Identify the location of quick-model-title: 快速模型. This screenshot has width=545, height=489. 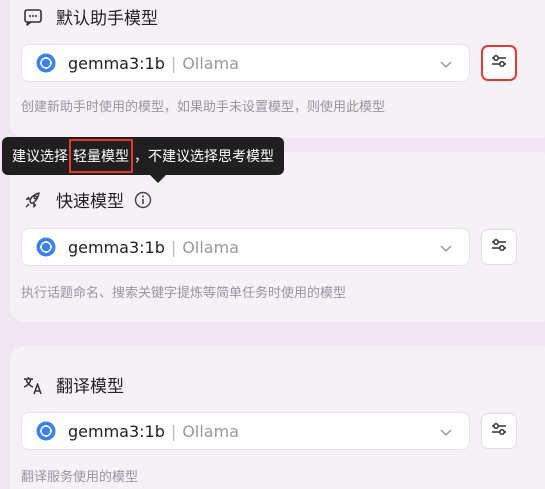
(90, 202).